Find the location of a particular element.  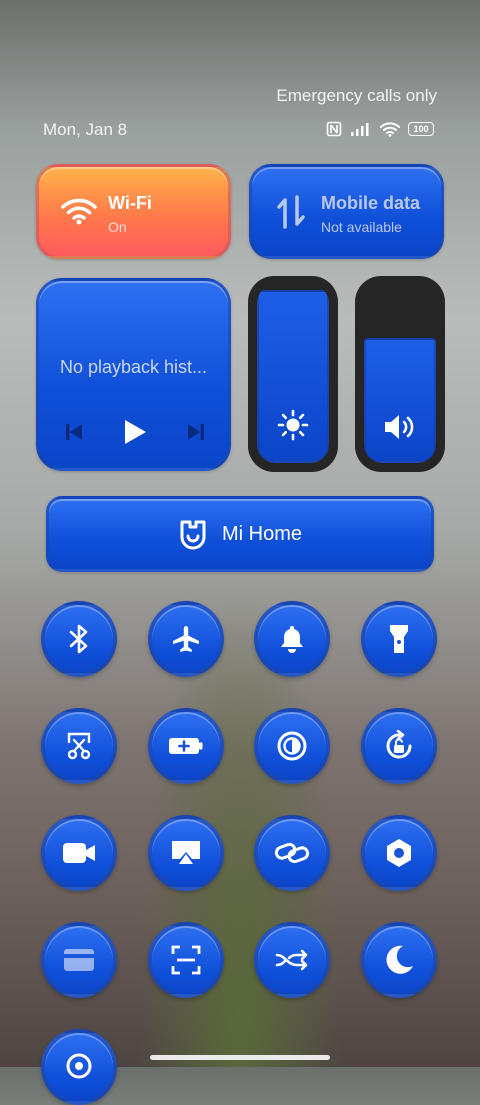

settings-hex-icon is located at coordinates (399, 853).